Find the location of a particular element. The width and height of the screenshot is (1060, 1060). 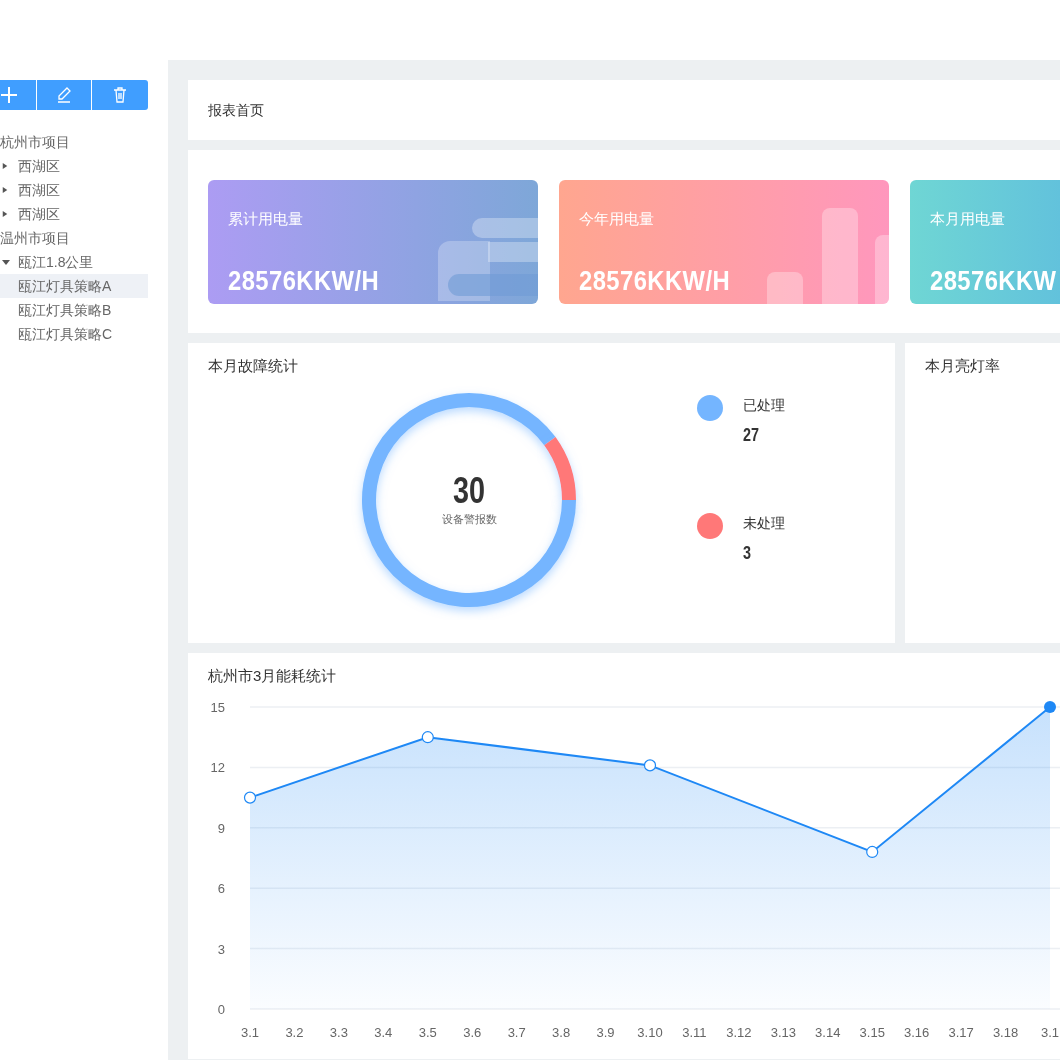

x-axis-label: 3.11 is located at coordinates (694, 1032).